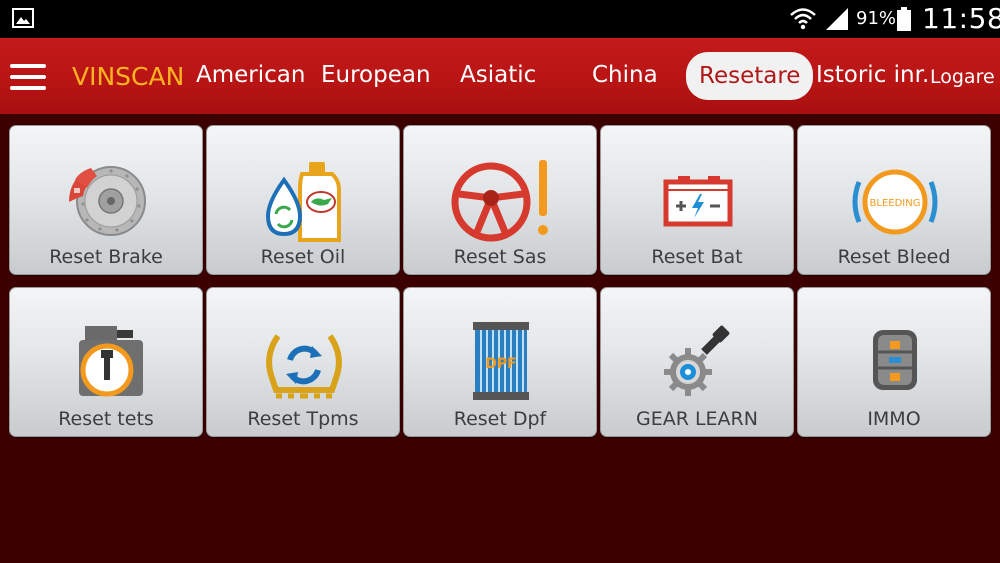 This screenshot has height=563, width=1000. What do you see at coordinates (500, 419) in the screenshot?
I see `tile-label: Reset Dpf` at bounding box center [500, 419].